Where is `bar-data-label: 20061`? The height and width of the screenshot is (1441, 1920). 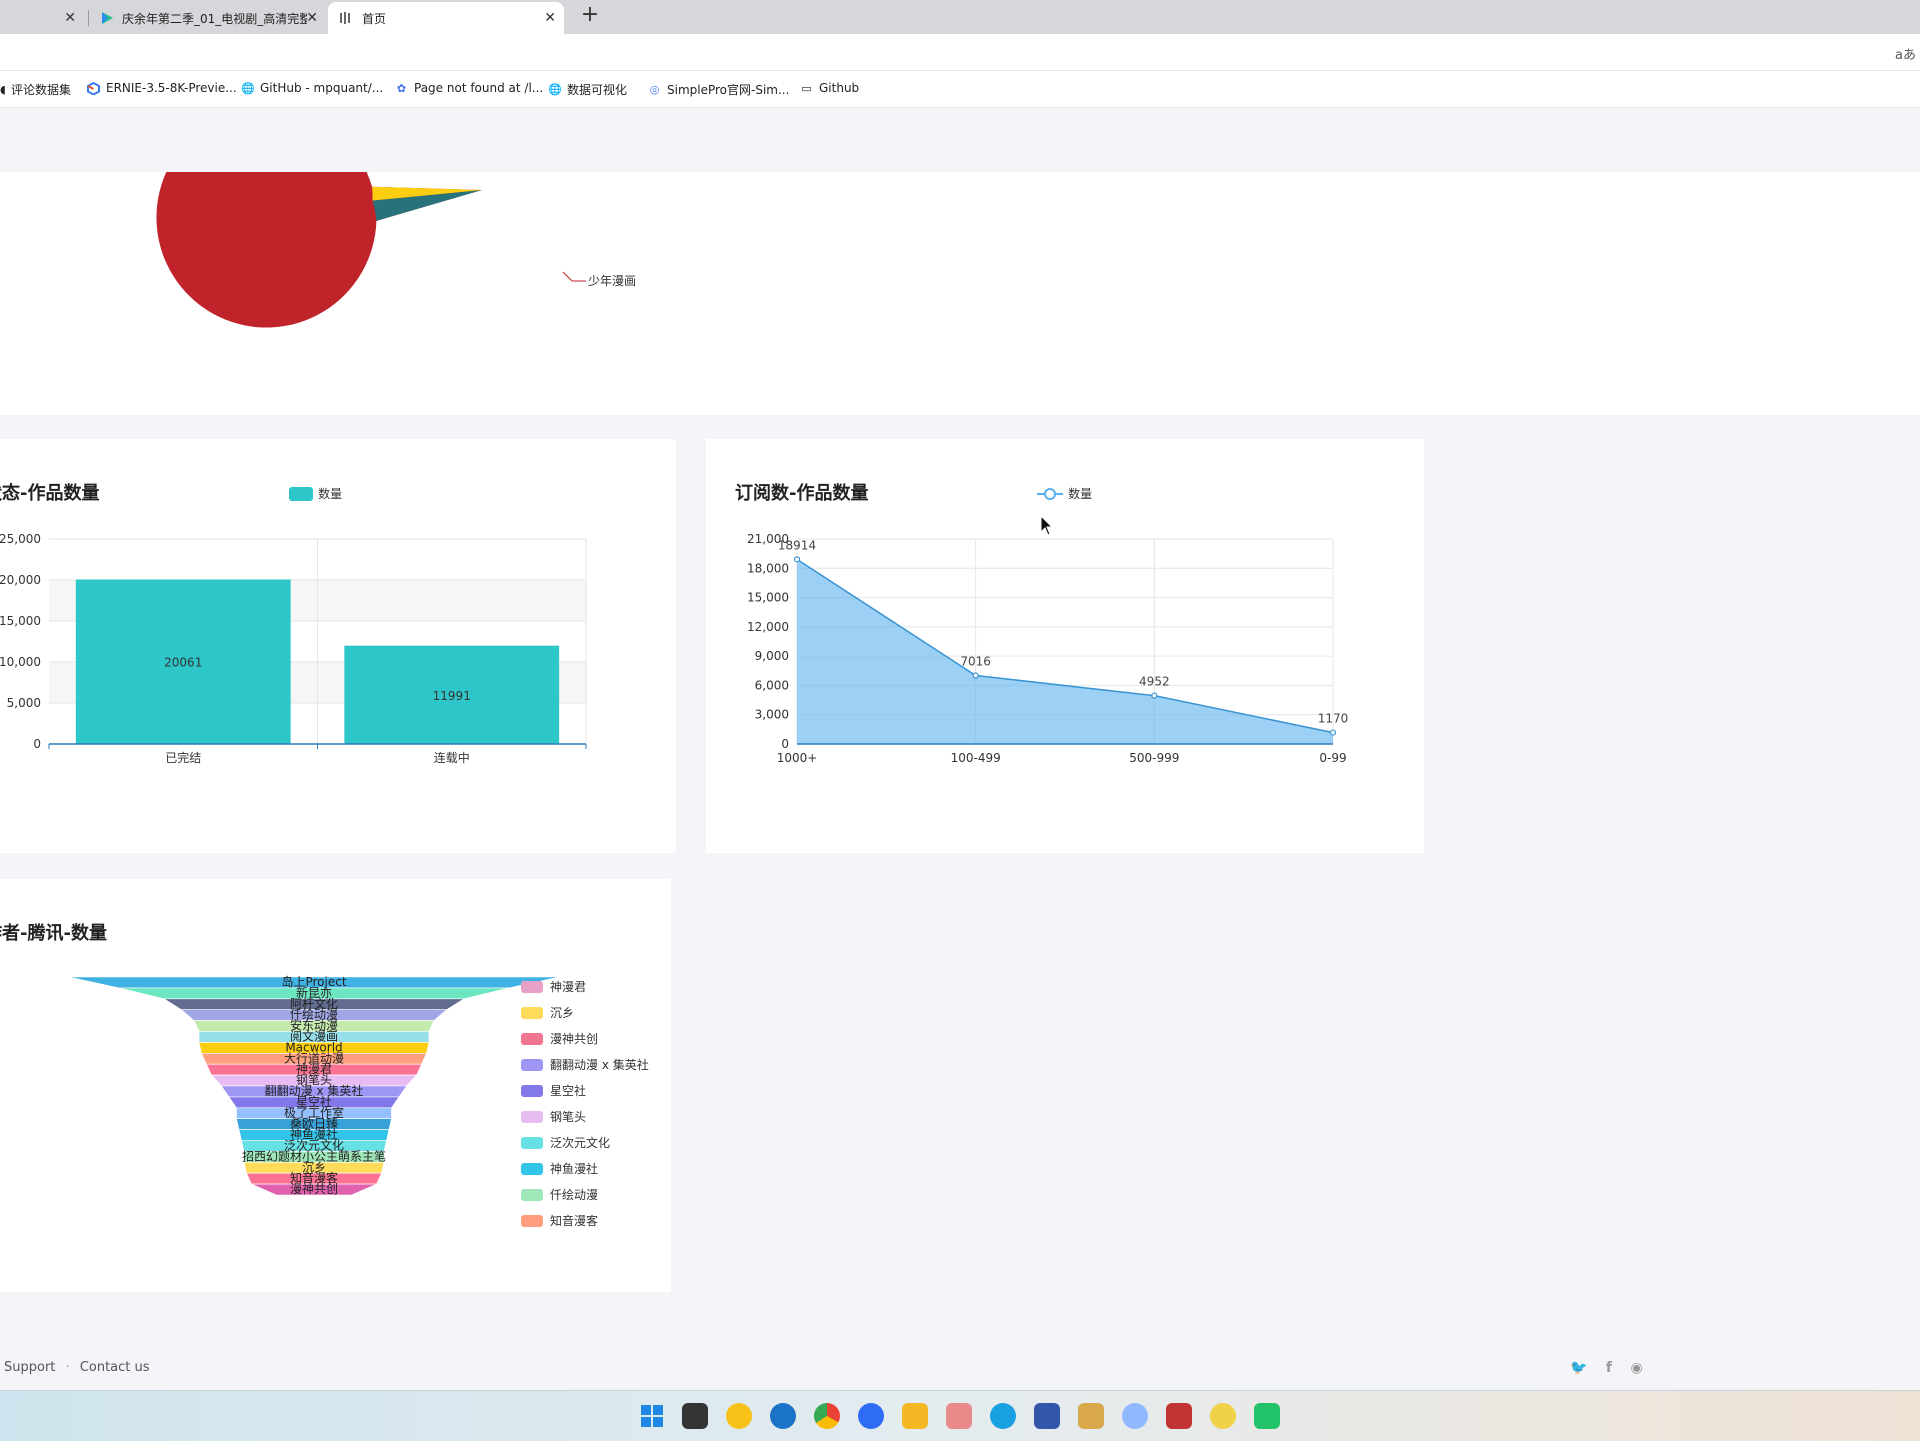
bar-data-label: 20061 is located at coordinates (183, 663).